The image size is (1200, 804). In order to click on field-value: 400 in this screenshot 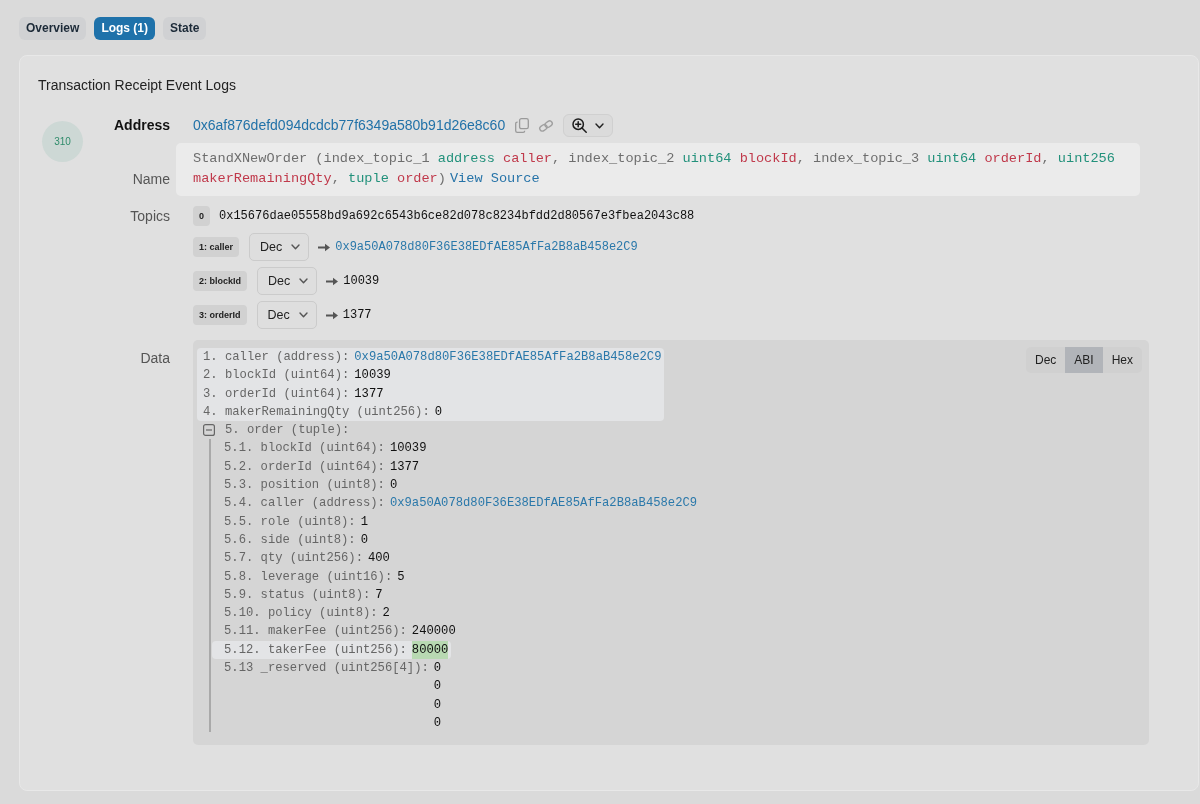, I will do `click(378, 559)`.